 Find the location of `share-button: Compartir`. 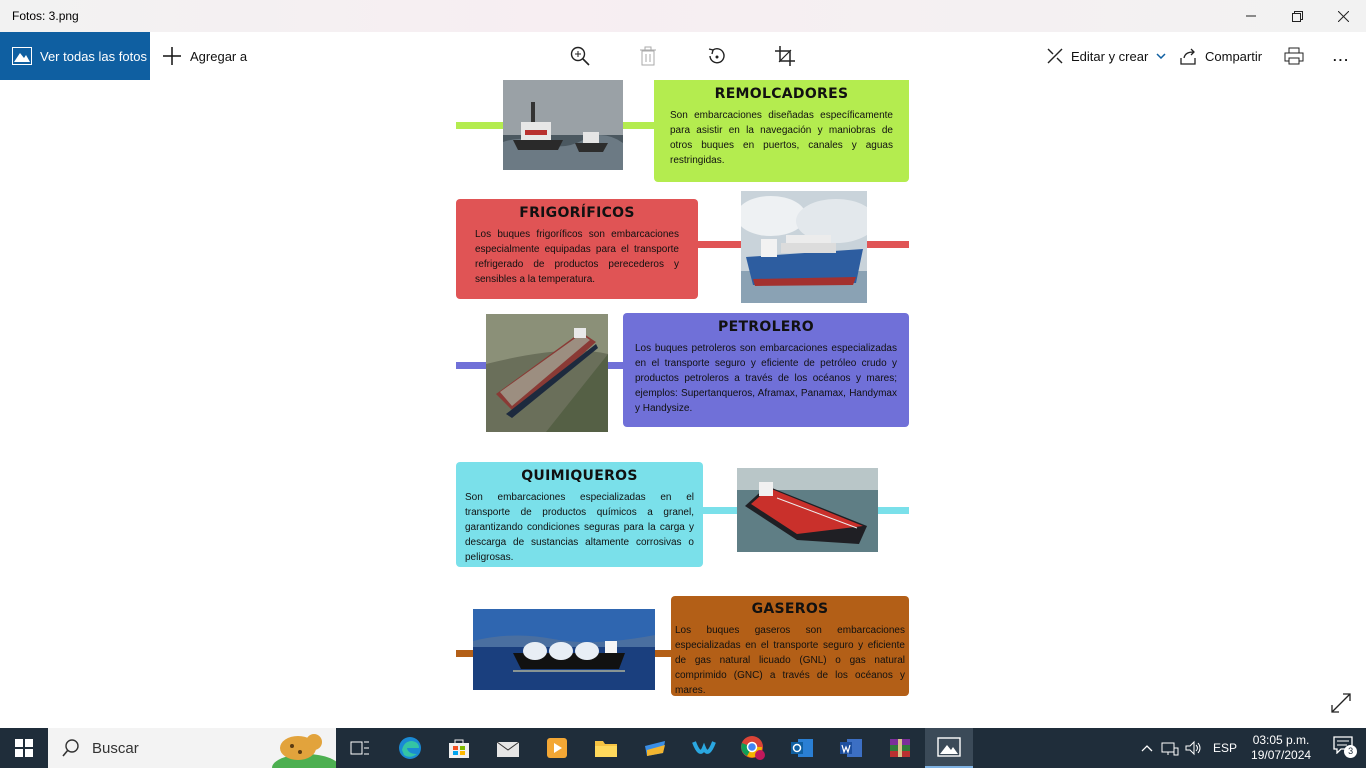

share-button: Compartir is located at coordinates (1221, 56).